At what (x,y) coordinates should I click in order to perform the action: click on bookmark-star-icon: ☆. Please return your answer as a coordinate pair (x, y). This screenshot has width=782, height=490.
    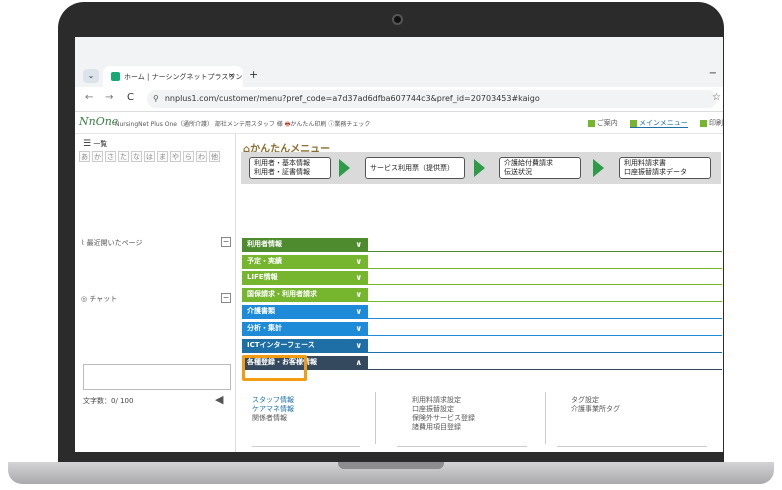
    Looking at the image, I should click on (716, 97).